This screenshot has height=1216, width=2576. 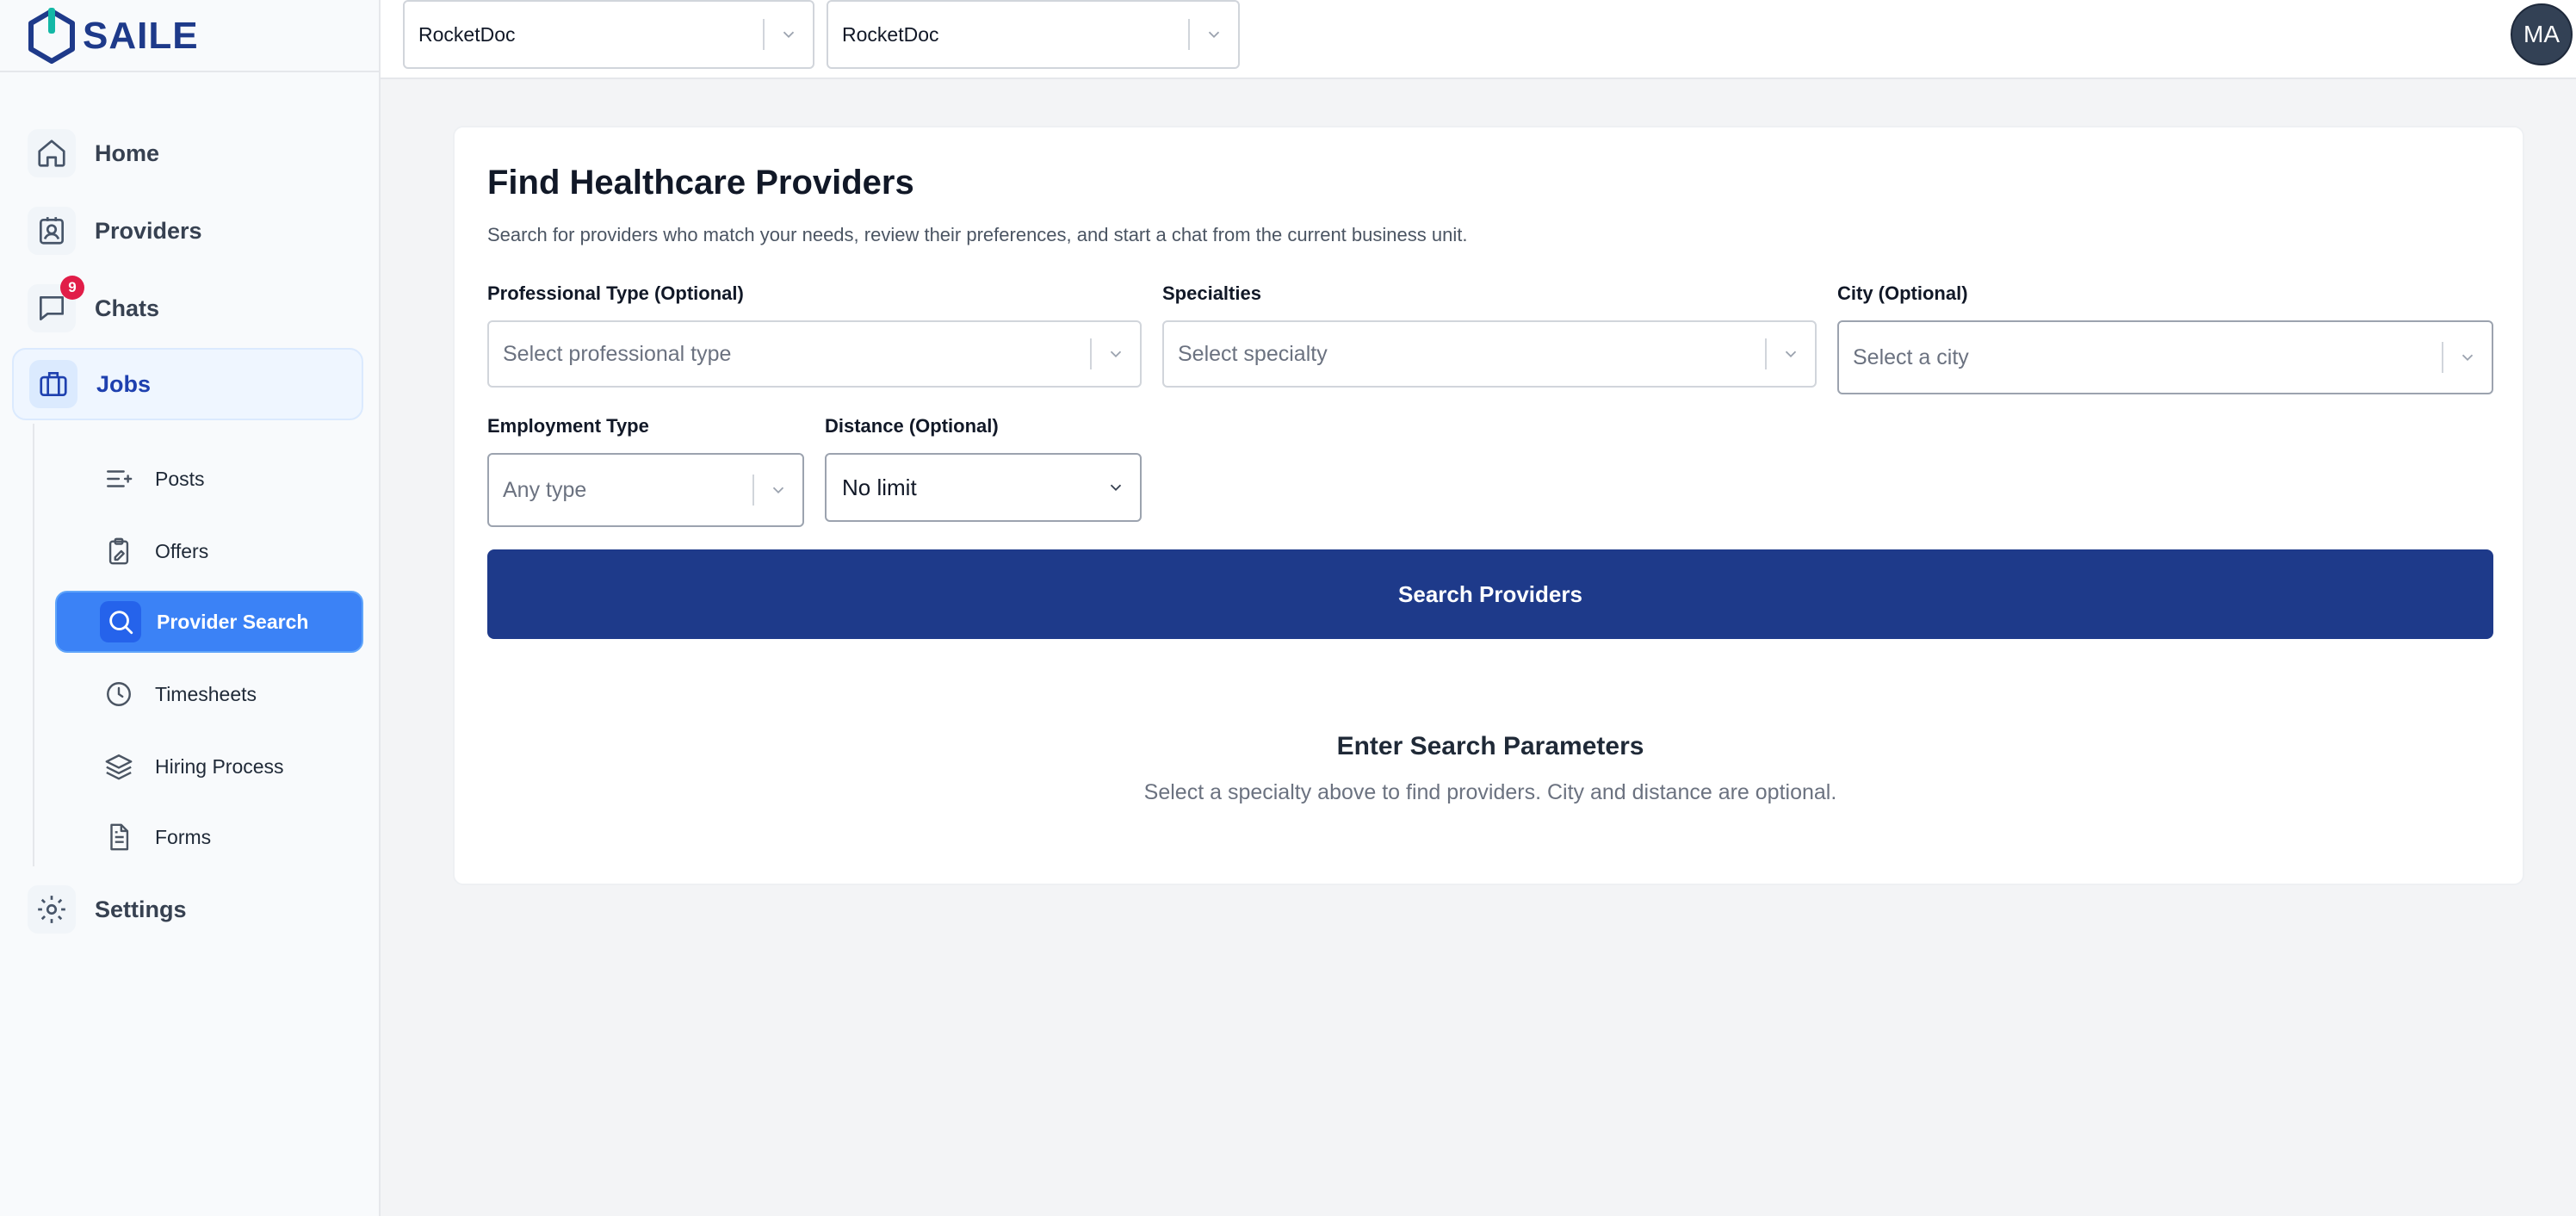 I want to click on city-placeholder: Select a city, so click(x=1911, y=356).